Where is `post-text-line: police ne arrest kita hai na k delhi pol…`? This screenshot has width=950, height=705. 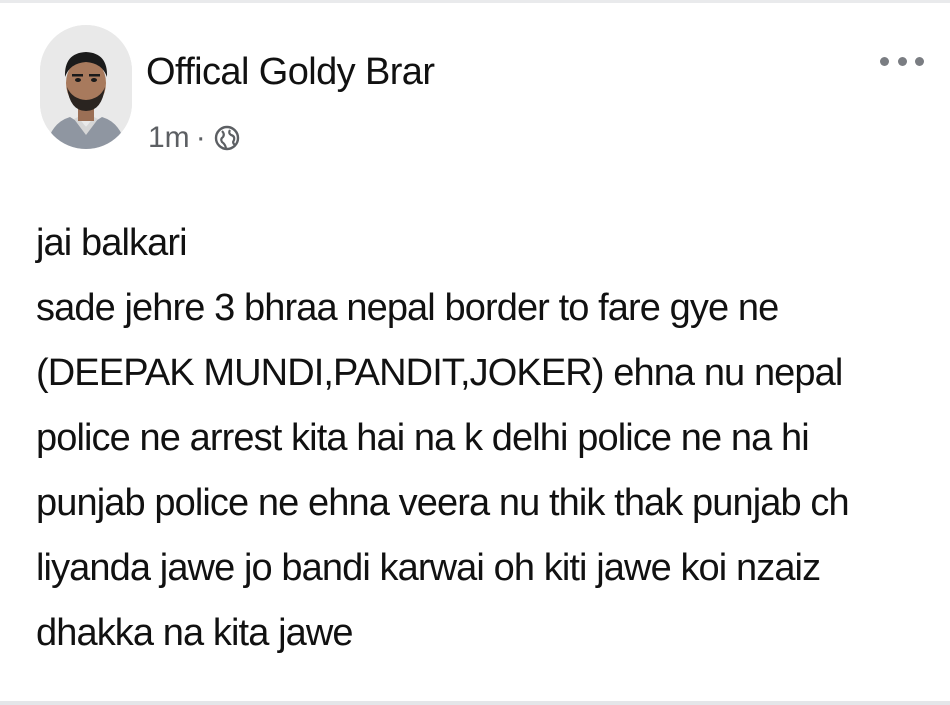
post-text-line: police ne arrest kita hai na k delhi pol… is located at coordinates (423, 438).